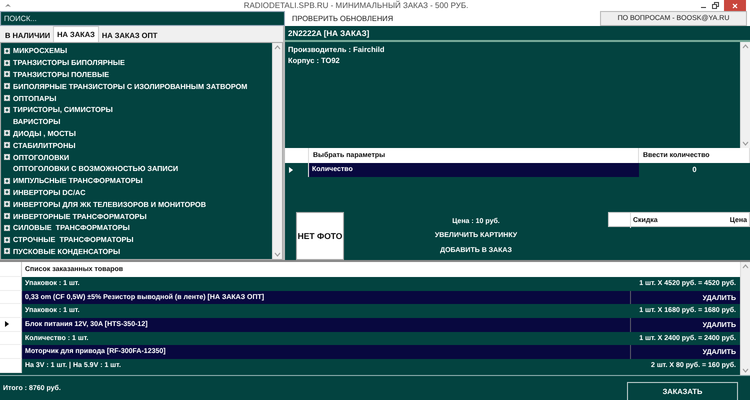 The width and height of the screenshot is (750, 400). What do you see at coordinates (8, 5) in the screenshot?
I see `app-icon` at bounding box center [8, 5].